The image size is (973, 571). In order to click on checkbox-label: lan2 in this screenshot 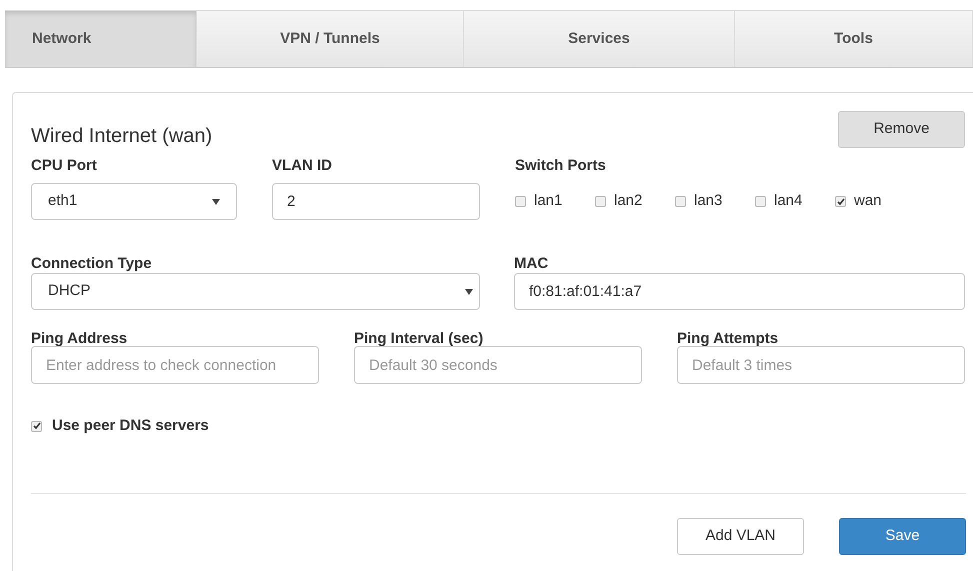, I will do `click(628, 201)`.